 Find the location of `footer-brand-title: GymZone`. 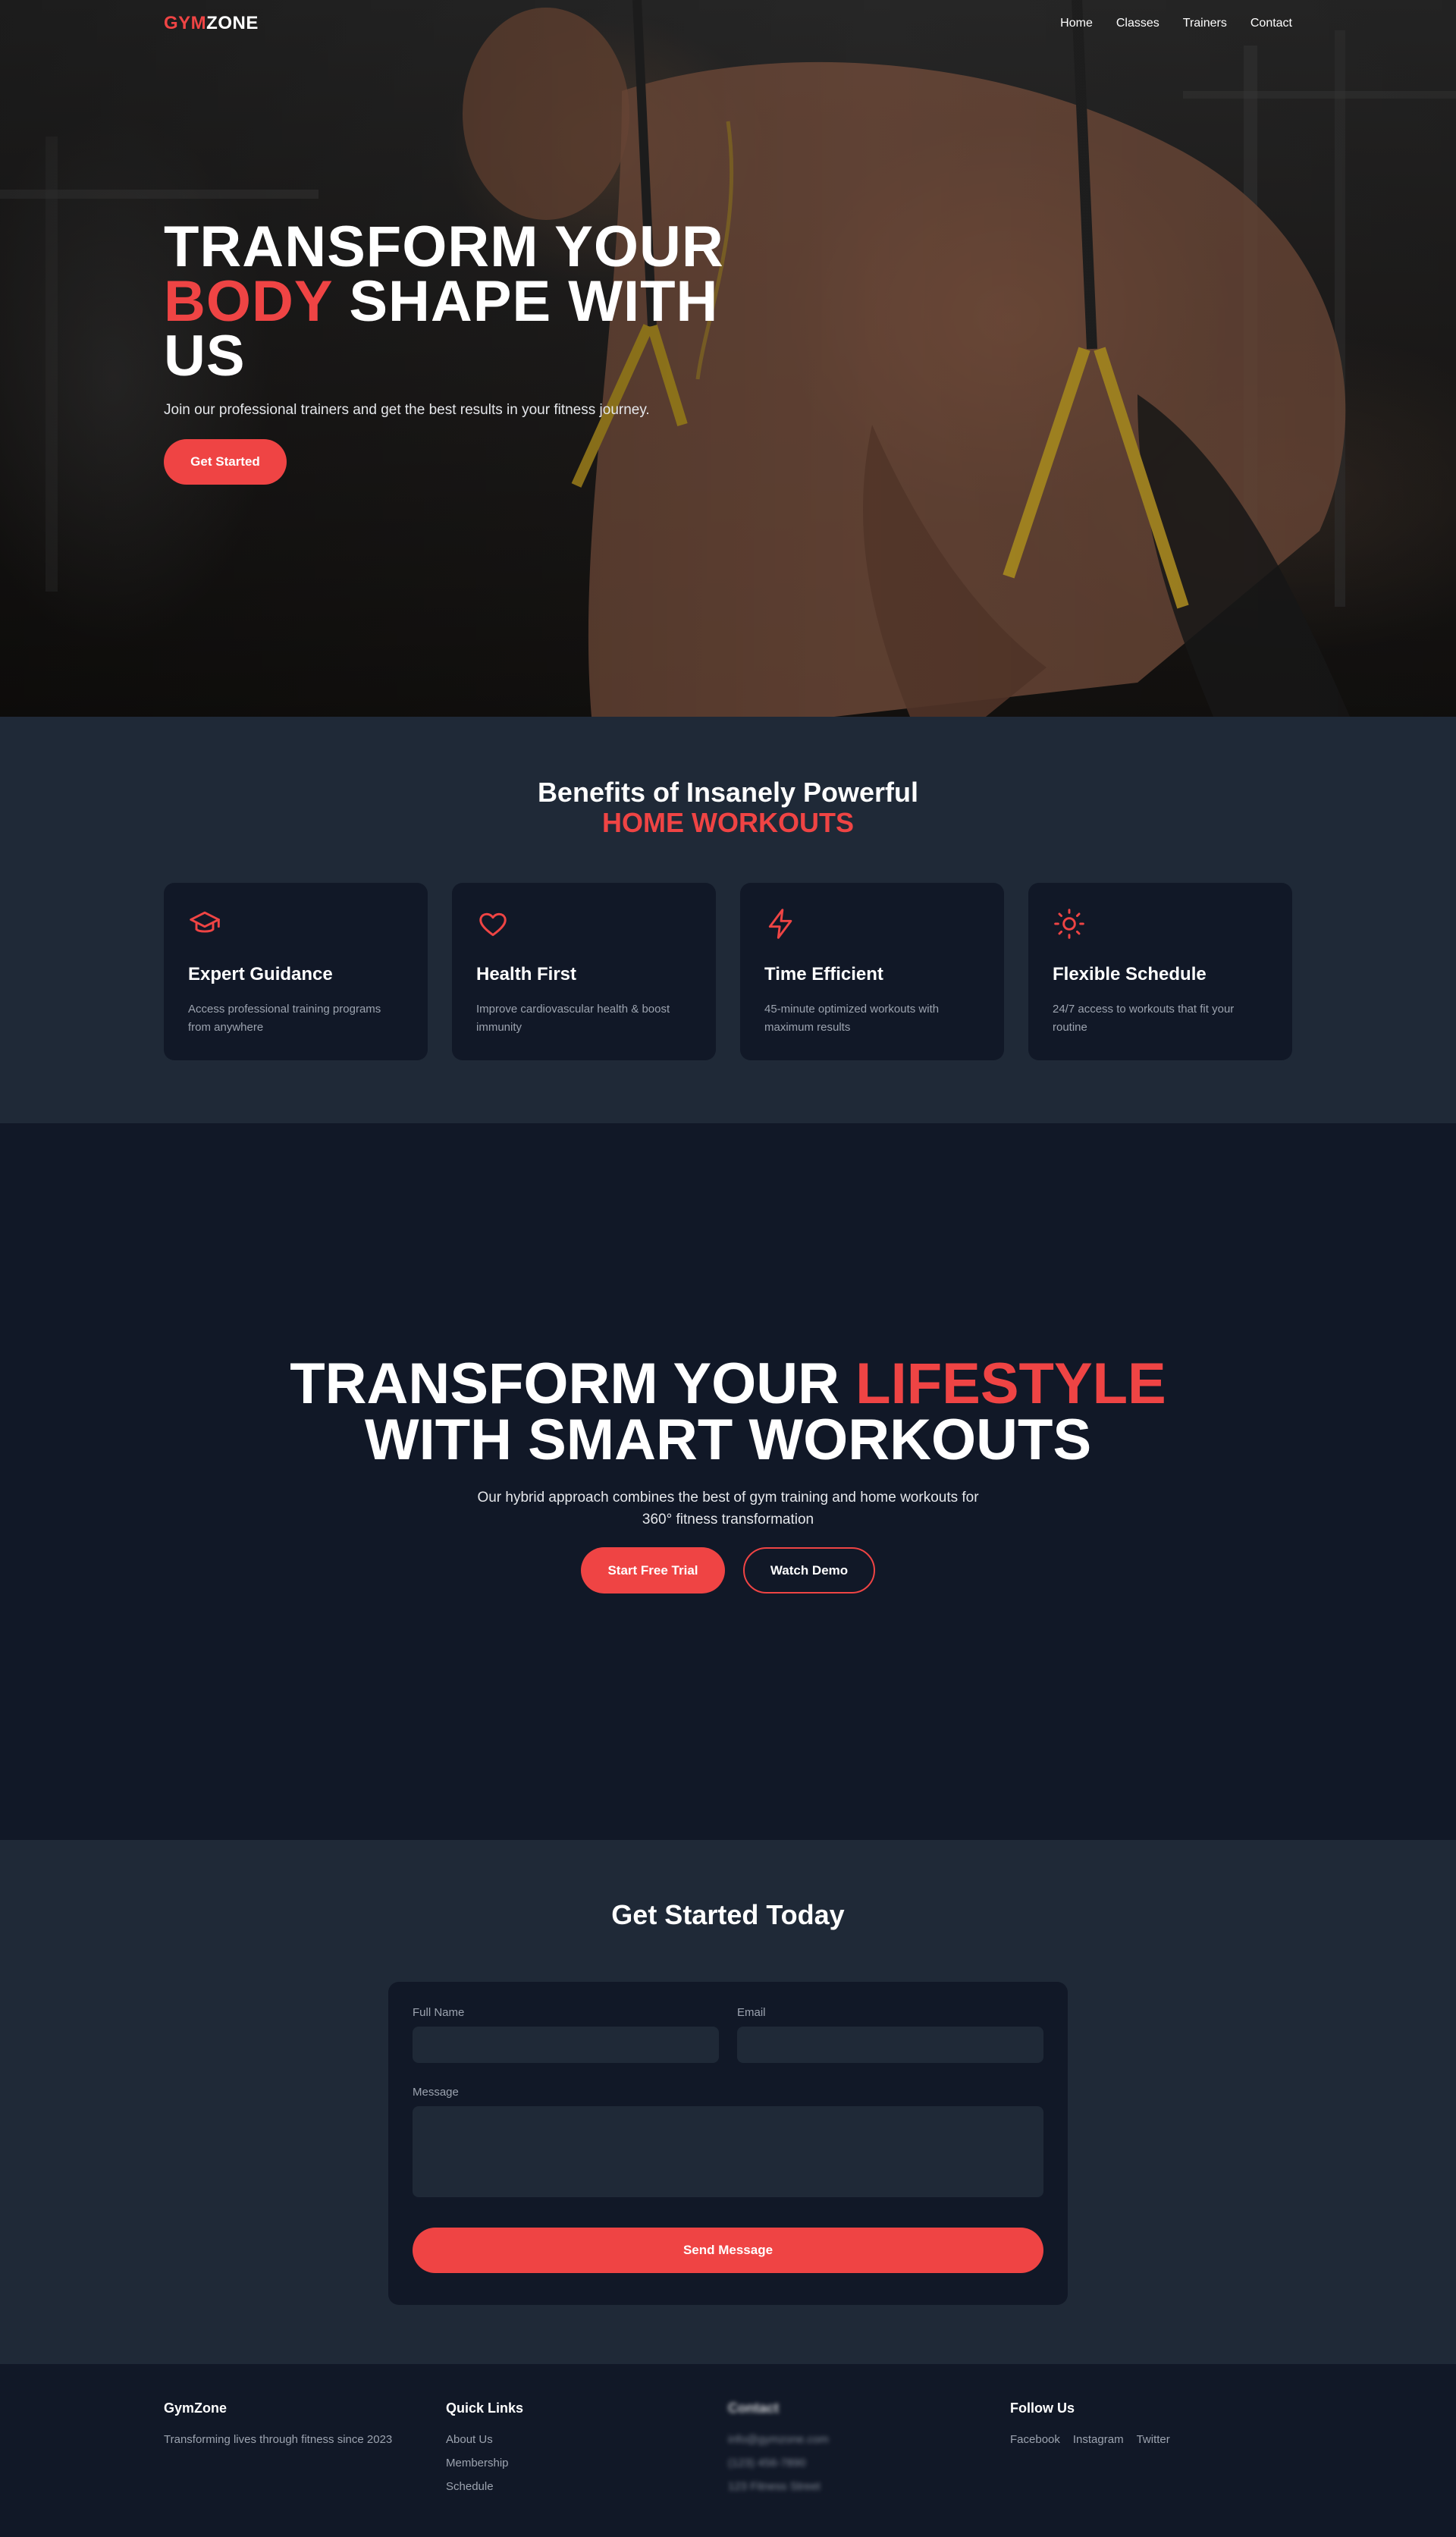

footer-brand-title: GymZone is located at coordinates (196, 2408).